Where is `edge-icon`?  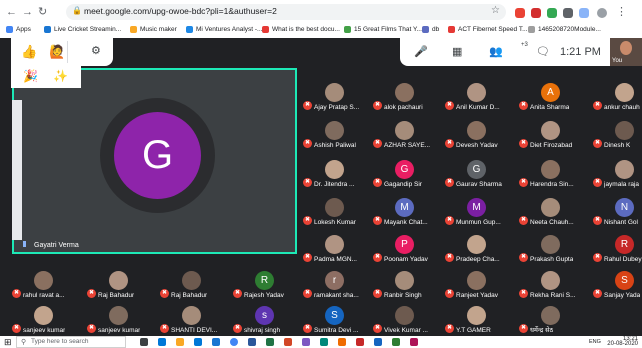 edge-icon is located at coordinates (162, 342).